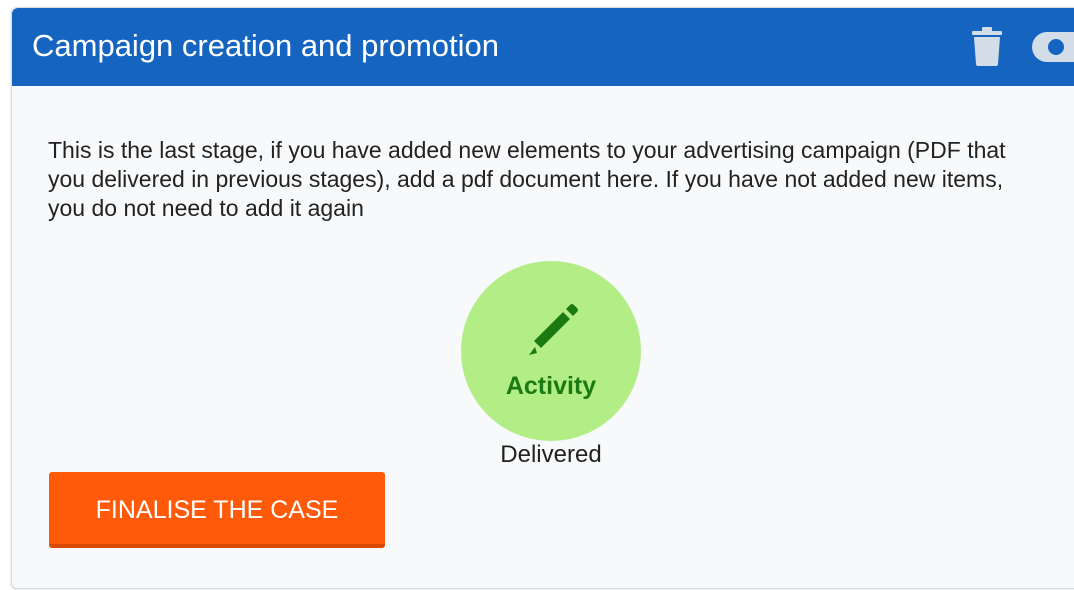  Describe the element at coordinates (1053, 47) in the screenshot. I see `toggle-icon` at that location.